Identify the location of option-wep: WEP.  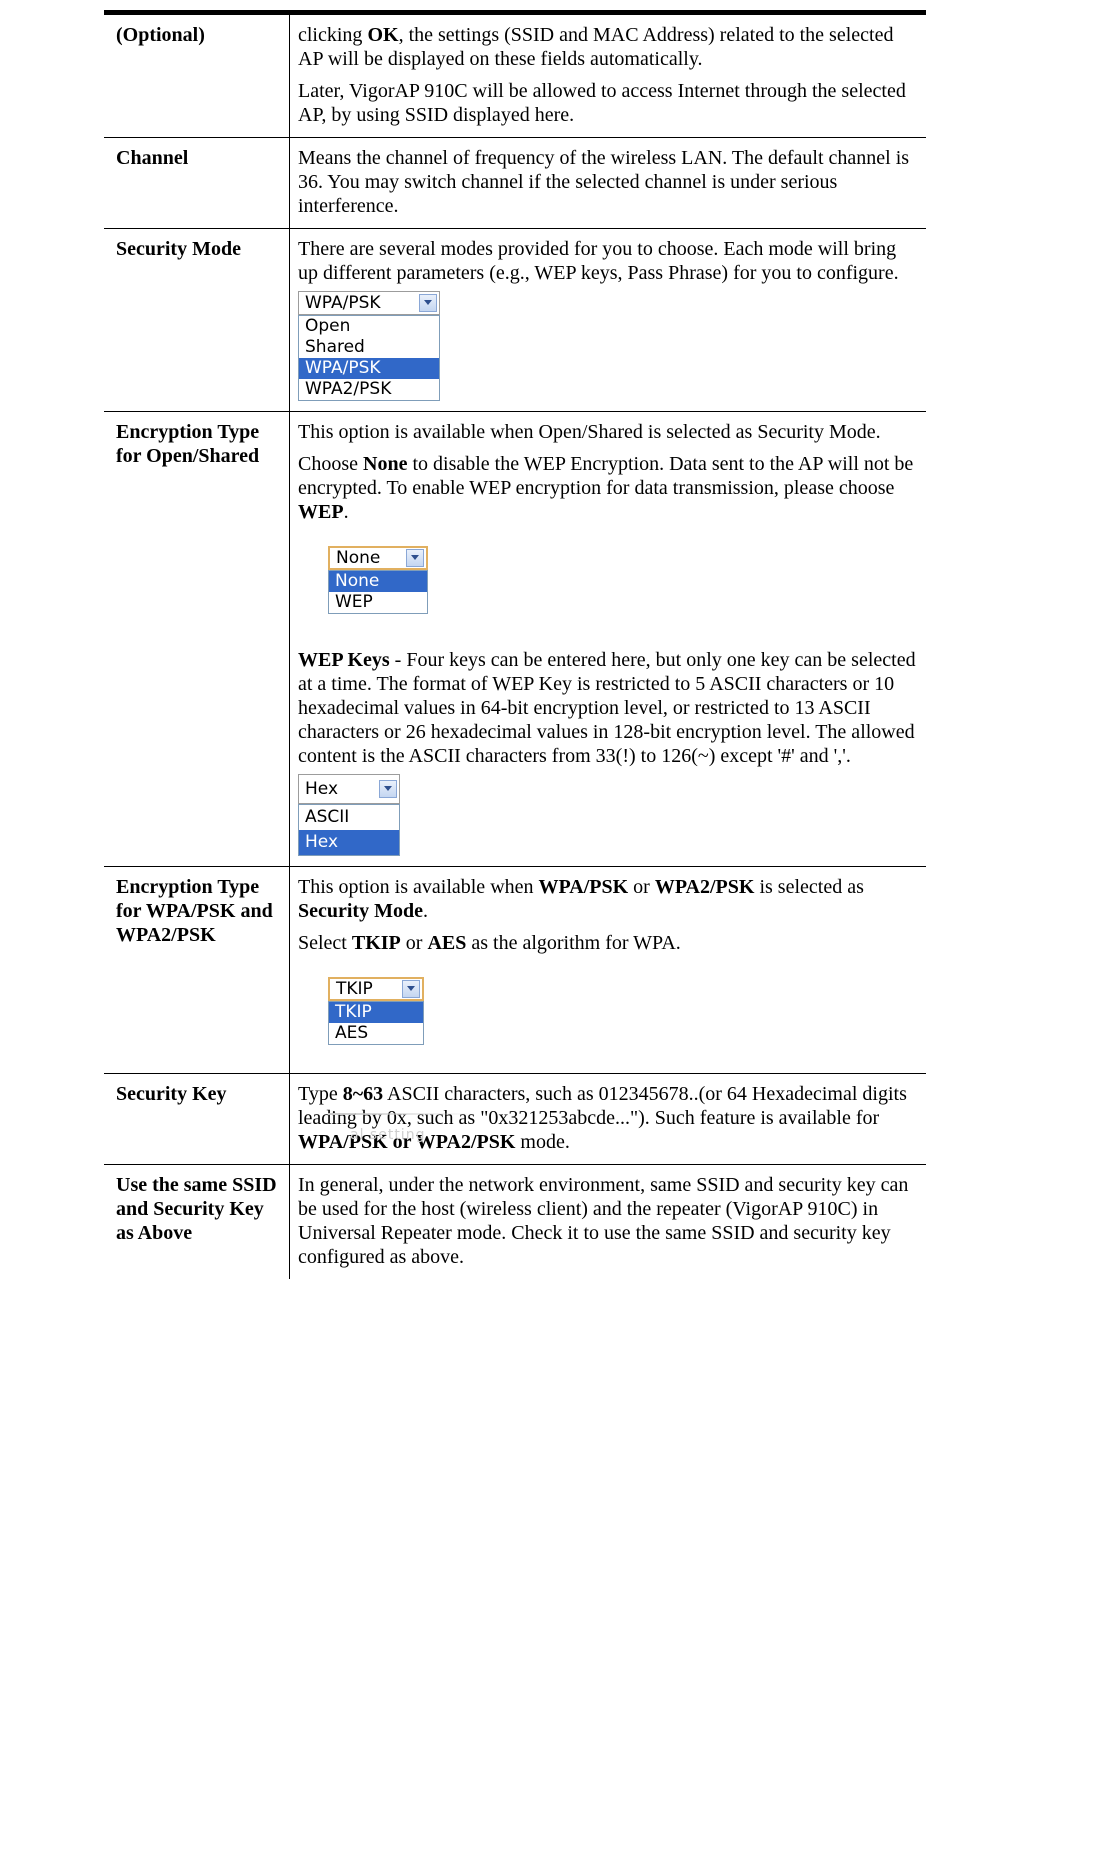
(378, 602).